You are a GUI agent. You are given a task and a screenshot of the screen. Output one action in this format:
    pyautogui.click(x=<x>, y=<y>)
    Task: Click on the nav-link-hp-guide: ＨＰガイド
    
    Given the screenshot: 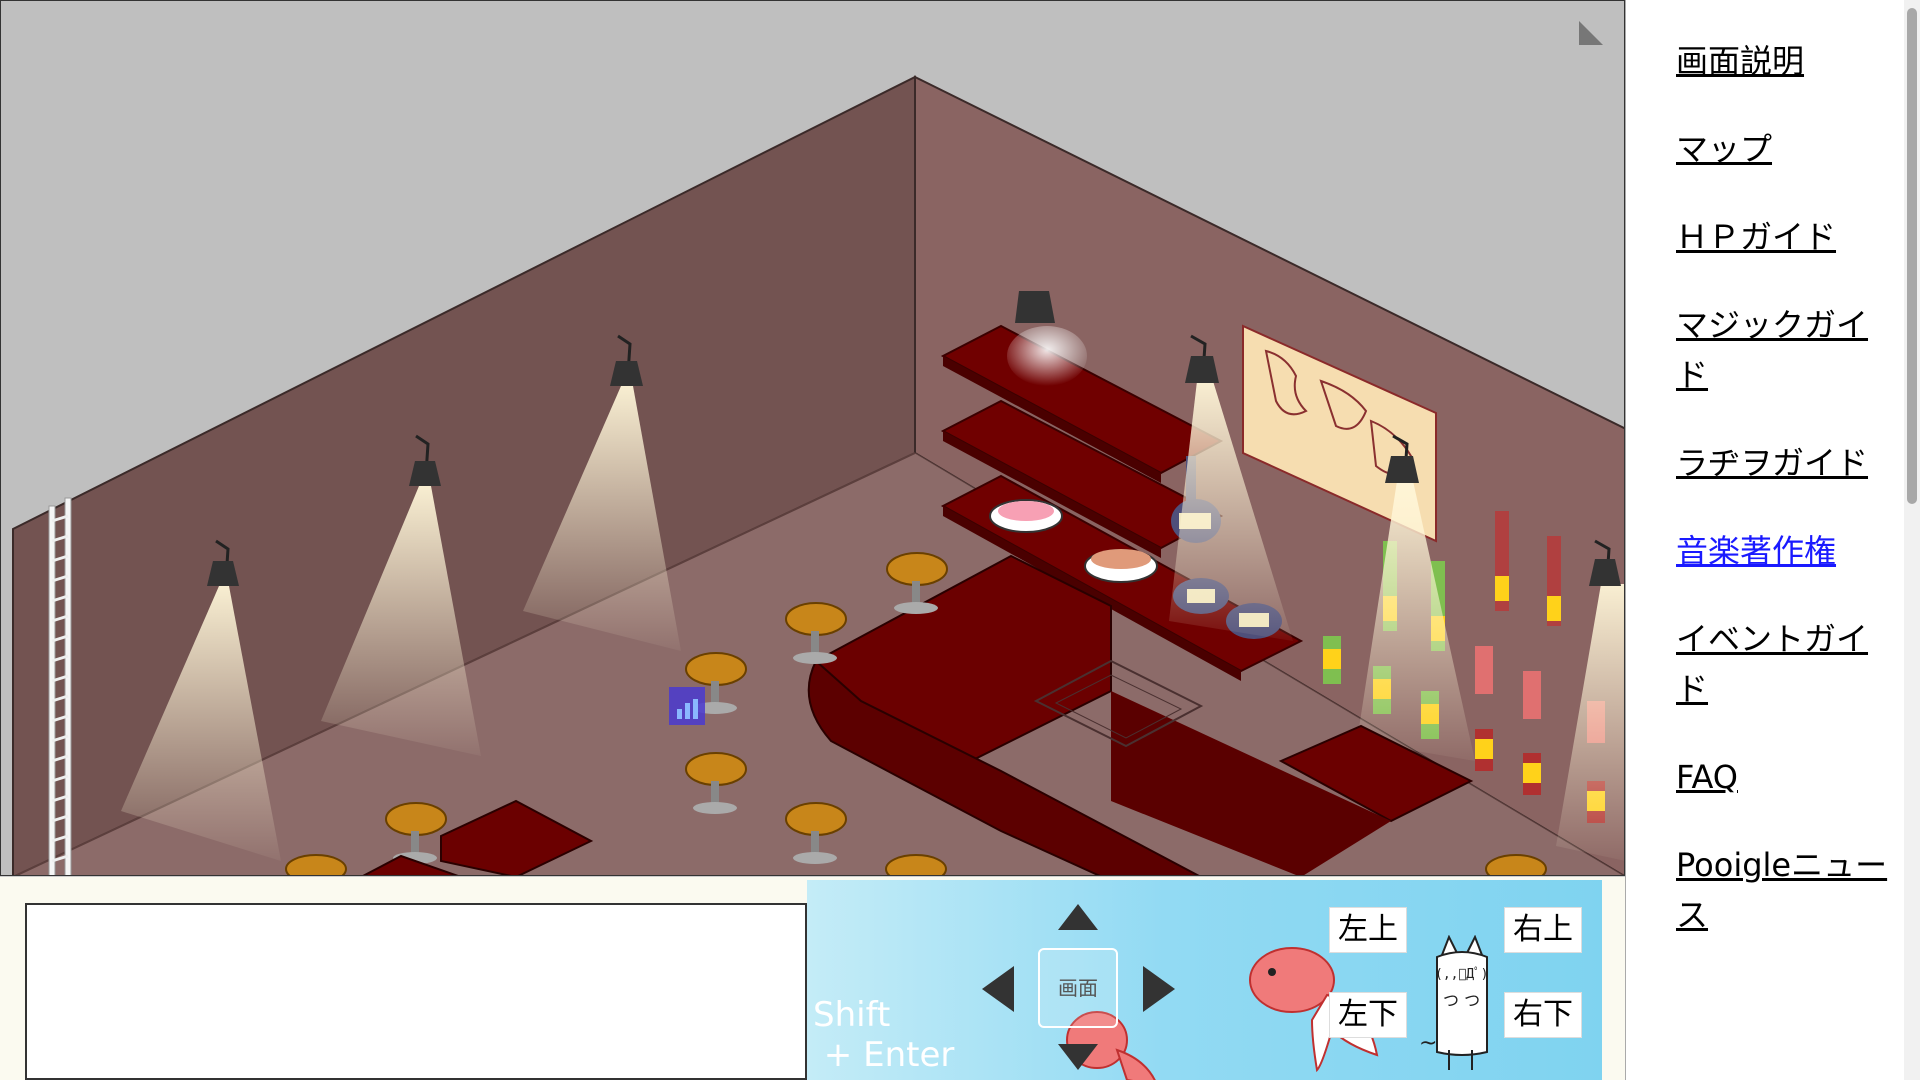 What is the action you would take?
    pyautogui.click(x=1786, y=237)
    